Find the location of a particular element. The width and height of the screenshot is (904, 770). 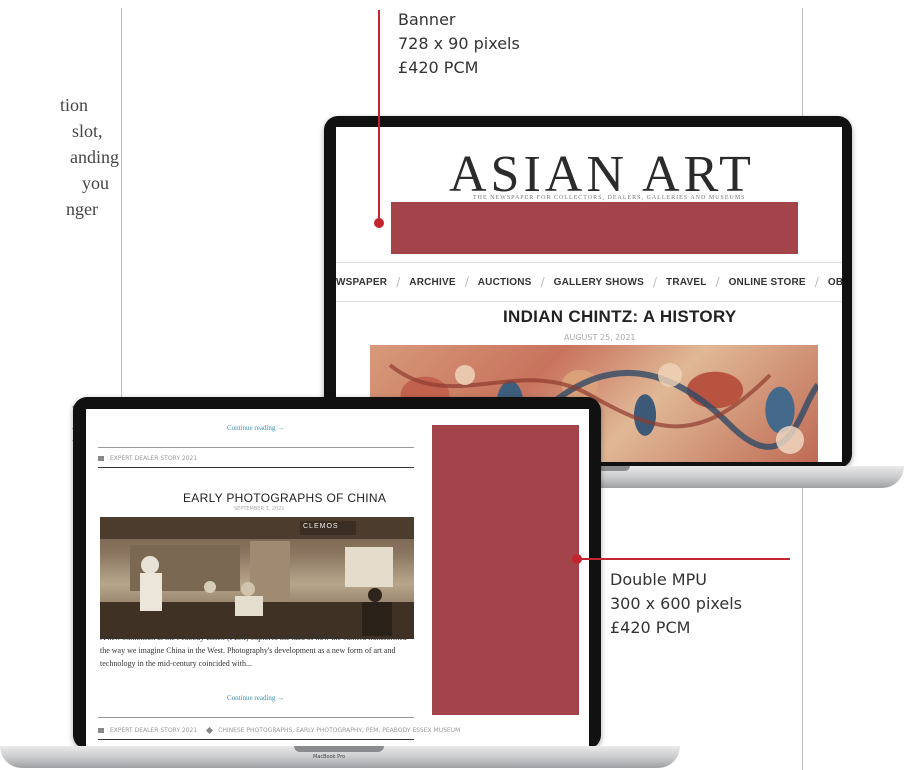

left-intro-line: nger is located at coordinates (82, 209).